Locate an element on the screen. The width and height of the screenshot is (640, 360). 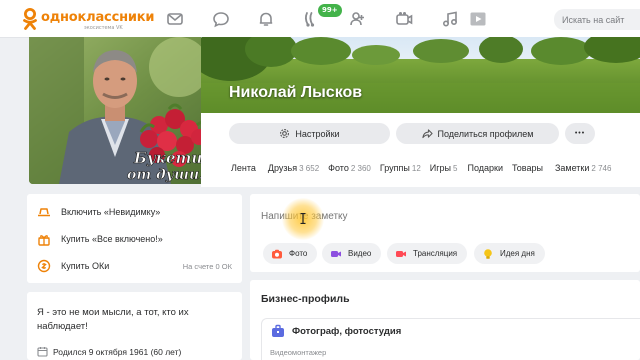
video-chip: Видео is located at coordinates (352, 253).